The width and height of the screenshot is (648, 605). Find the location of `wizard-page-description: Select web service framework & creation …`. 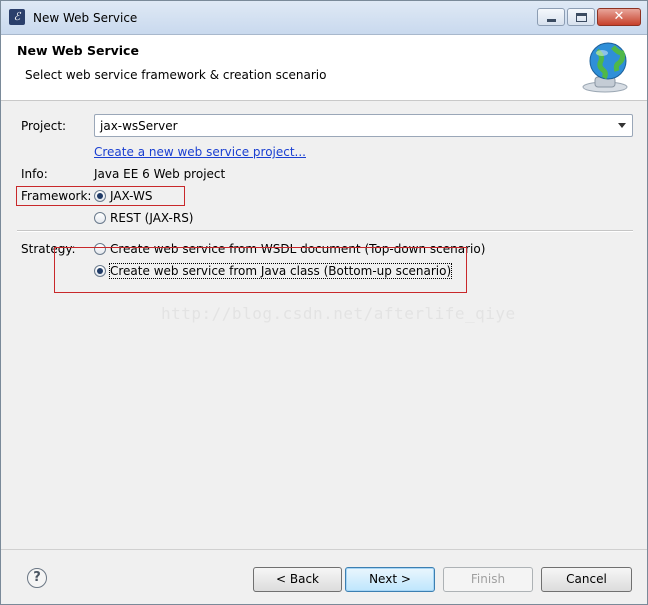

wizard-page-description: Select web service framework & creation … is located at coordinates (176, 75).